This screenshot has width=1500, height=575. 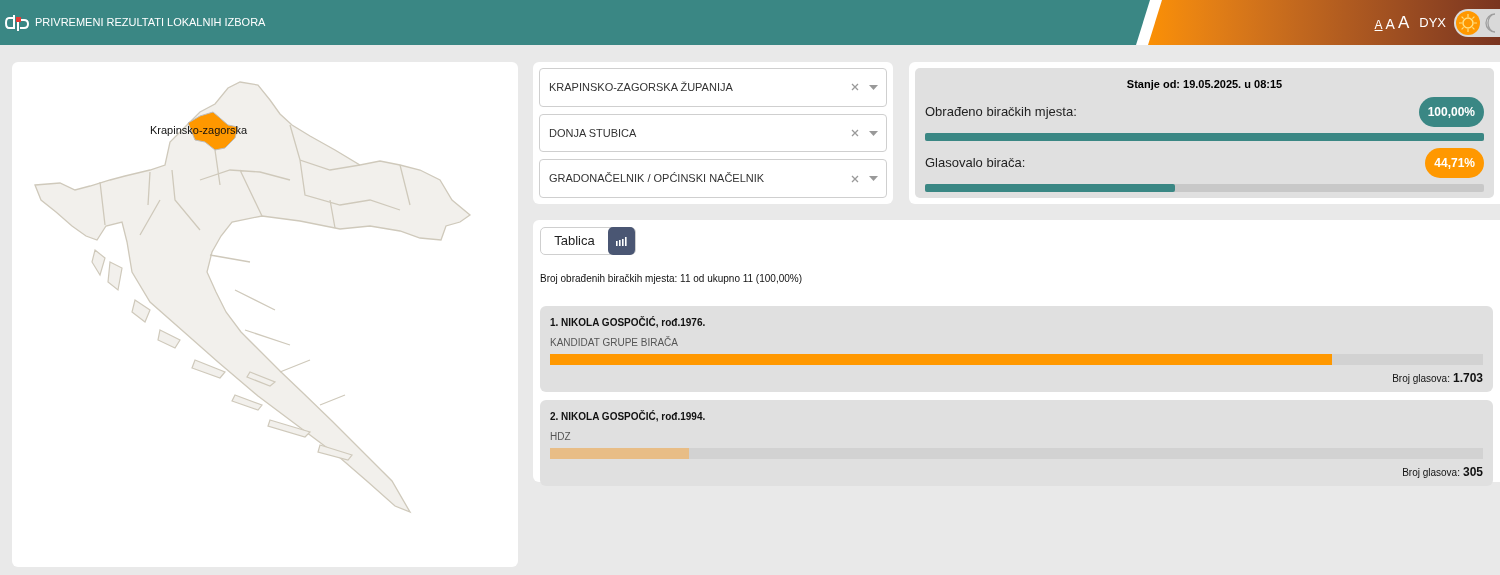 I want to click on summary-text: Broj obrađenih biračkih mjesta: 11 od ukupno 11 (100,00%), so click(x=671, y=279).